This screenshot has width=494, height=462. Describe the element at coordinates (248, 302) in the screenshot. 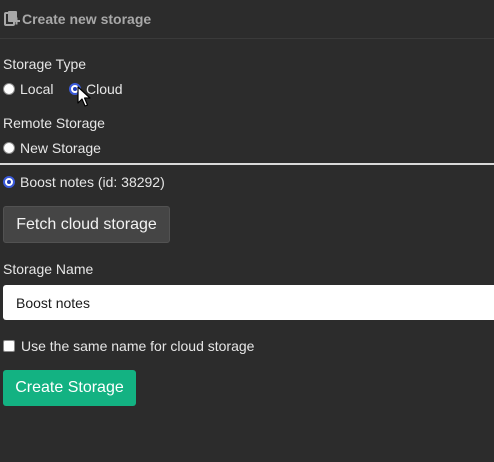

I see `storage-name-input` at that location.